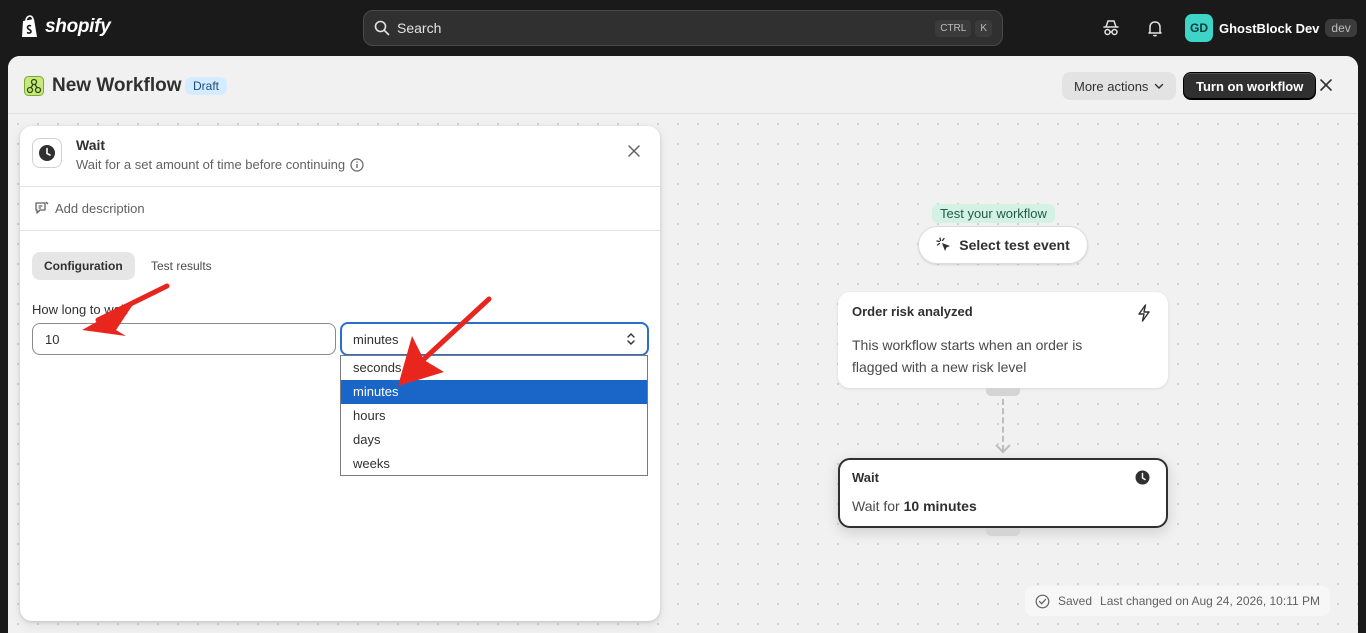  I want to click on wait-unit-select: minutes, so click(494, 339).